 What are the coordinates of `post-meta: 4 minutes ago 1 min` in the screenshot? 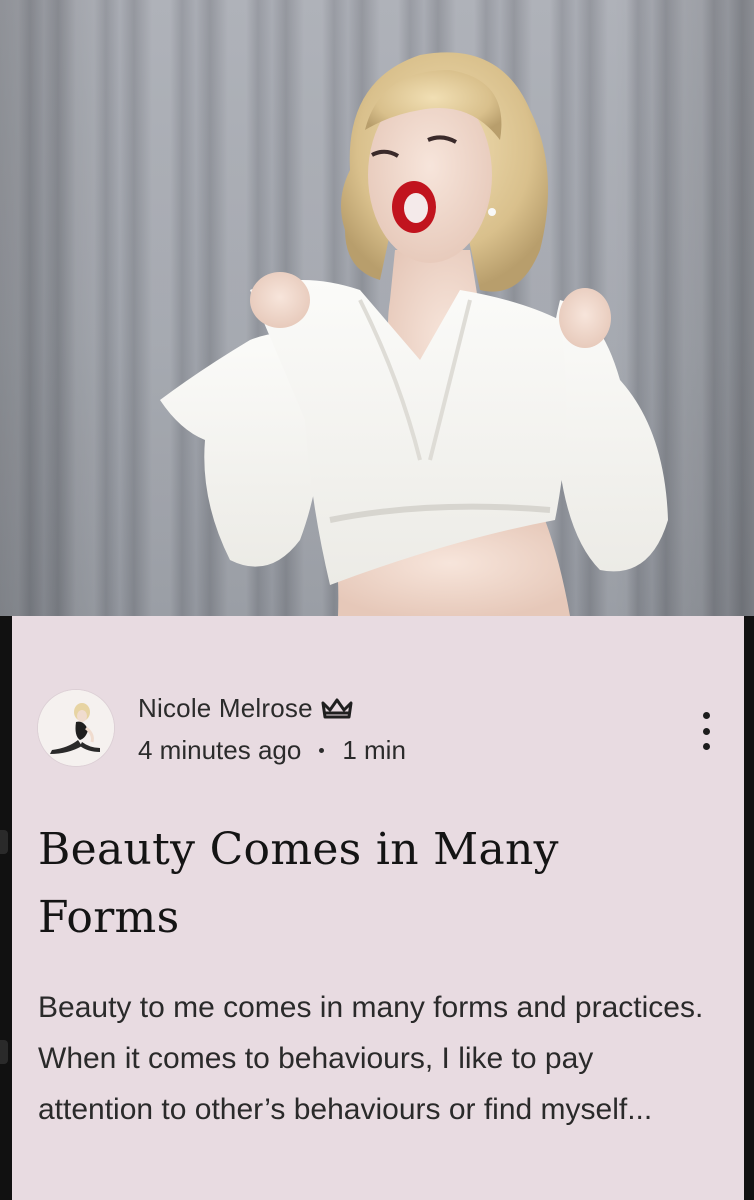 It's located at (272, 750).